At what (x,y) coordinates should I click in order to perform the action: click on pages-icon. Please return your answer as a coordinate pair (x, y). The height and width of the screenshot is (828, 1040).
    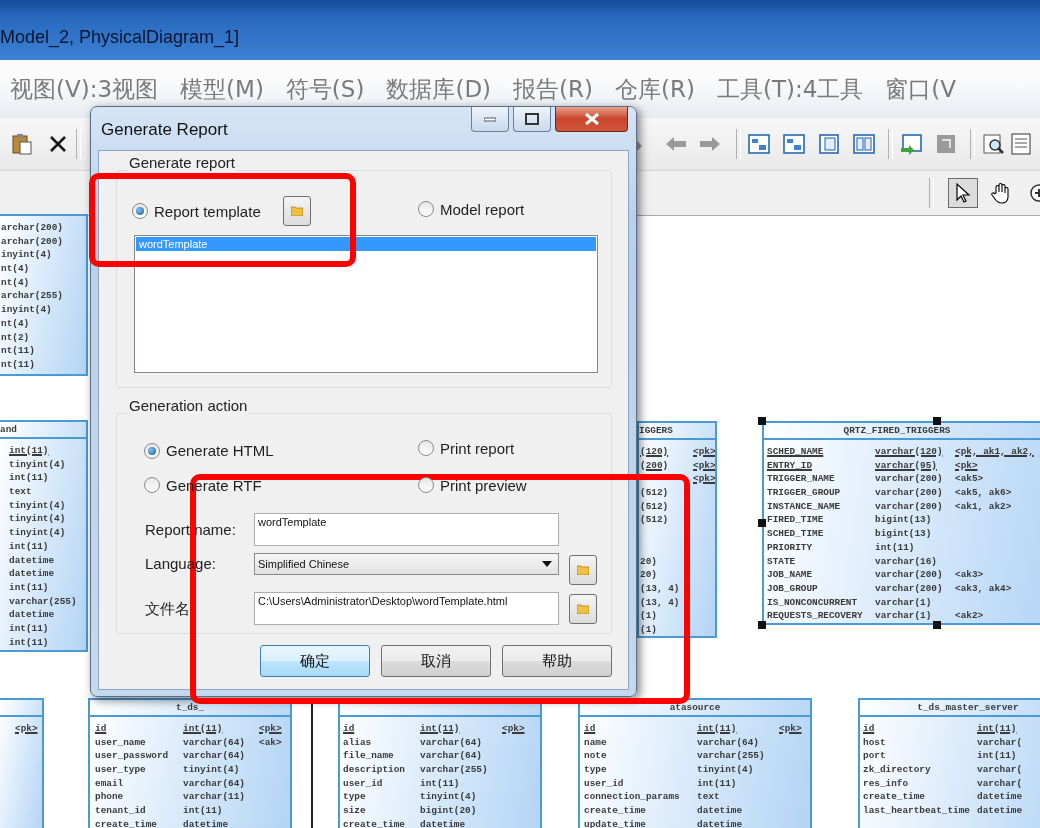
    Looking at the image, I should click on (864, 144).